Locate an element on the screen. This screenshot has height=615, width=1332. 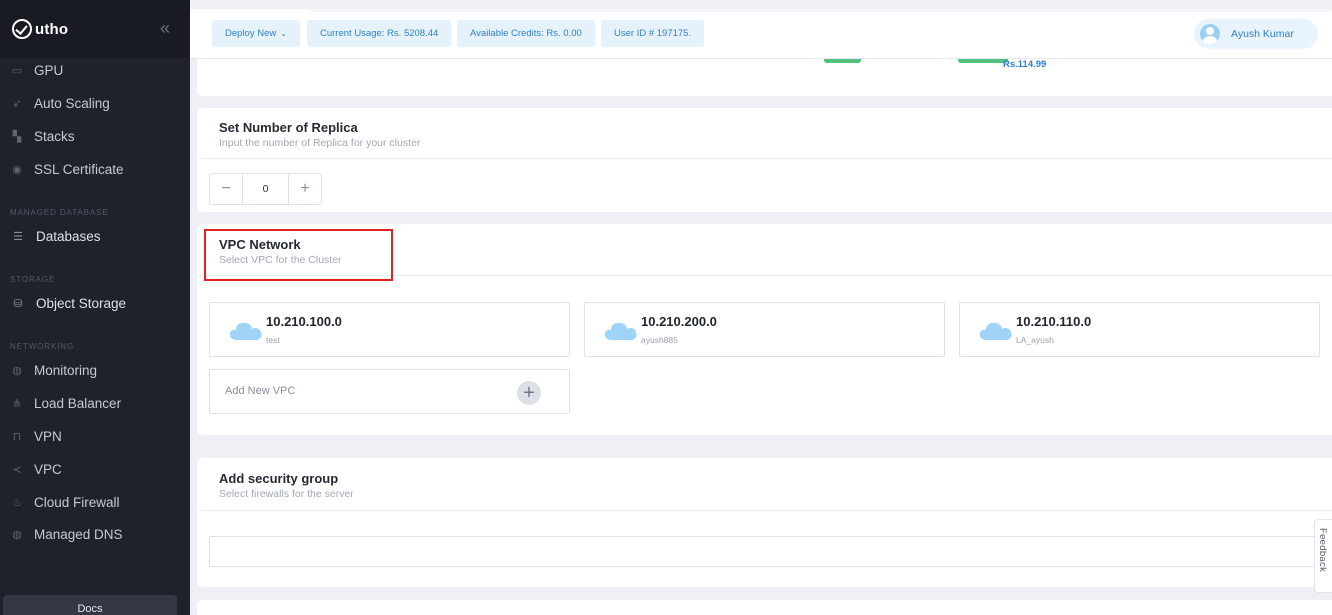
sidebar-item-managed-dns: ◍ Managed DNS is located at coordinates (95, 534).